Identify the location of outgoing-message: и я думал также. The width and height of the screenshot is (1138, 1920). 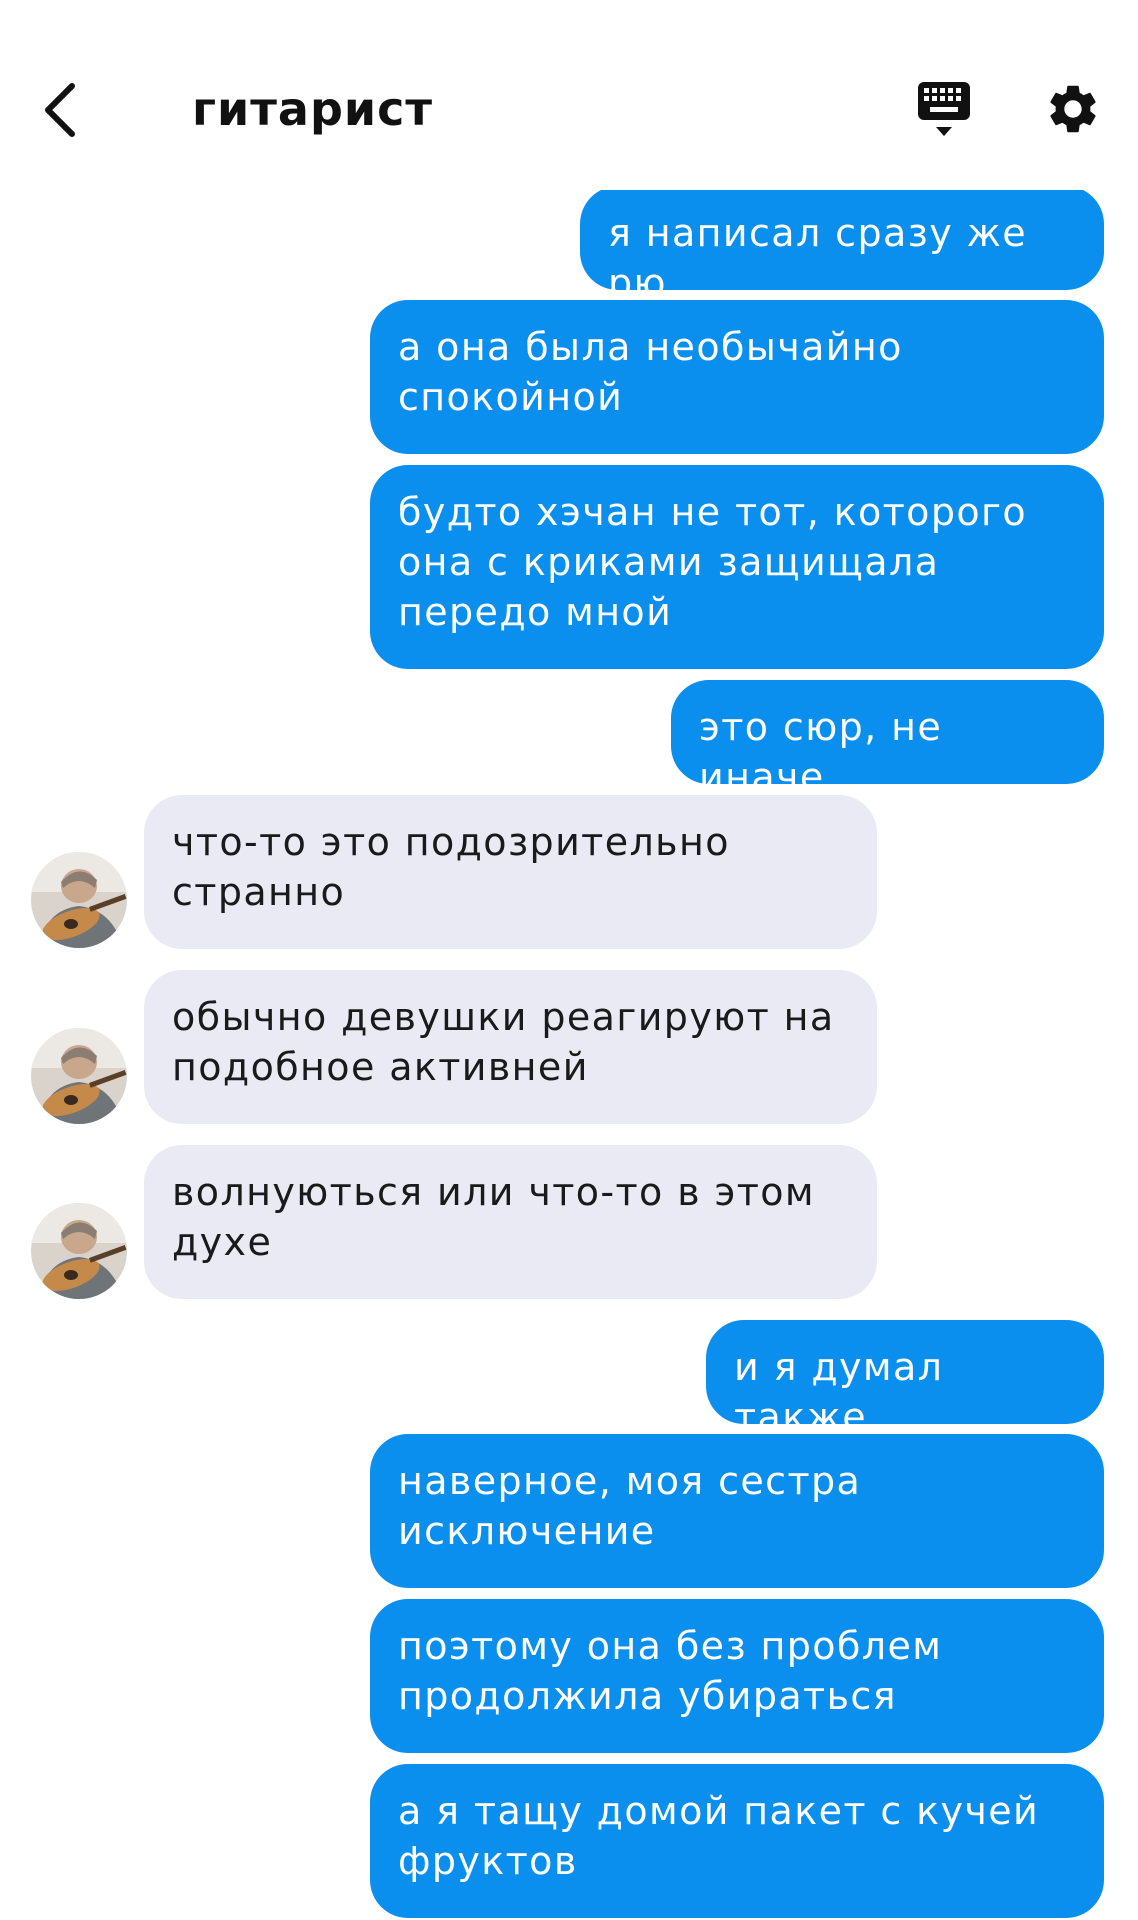
(905, 1379).